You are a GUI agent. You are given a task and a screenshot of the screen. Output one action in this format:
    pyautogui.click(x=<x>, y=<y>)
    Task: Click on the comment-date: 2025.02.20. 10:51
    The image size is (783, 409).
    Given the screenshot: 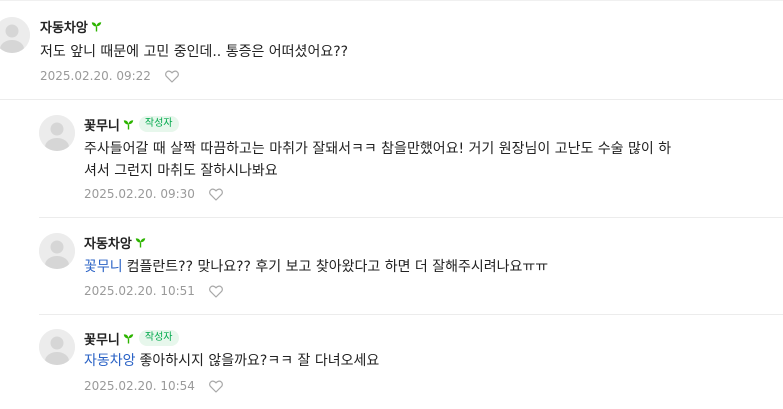 What is the action you would take?
    pyautogui.click(x=139, y=291)
    